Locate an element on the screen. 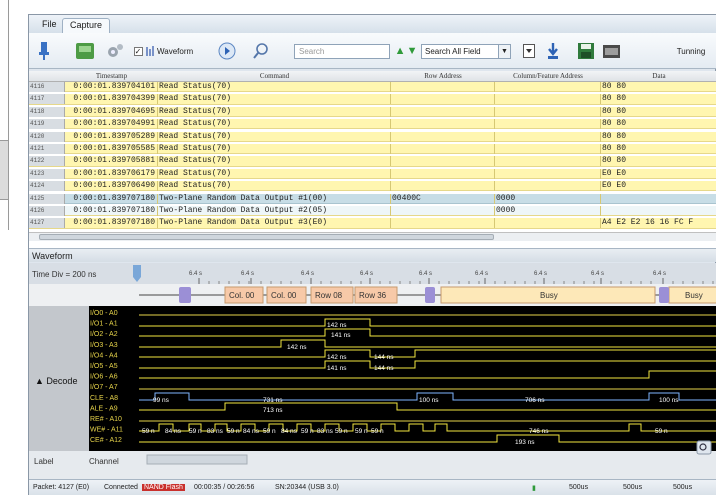  cell-ts: 0:00:01.839705289 is located at coordinates (111, 136).